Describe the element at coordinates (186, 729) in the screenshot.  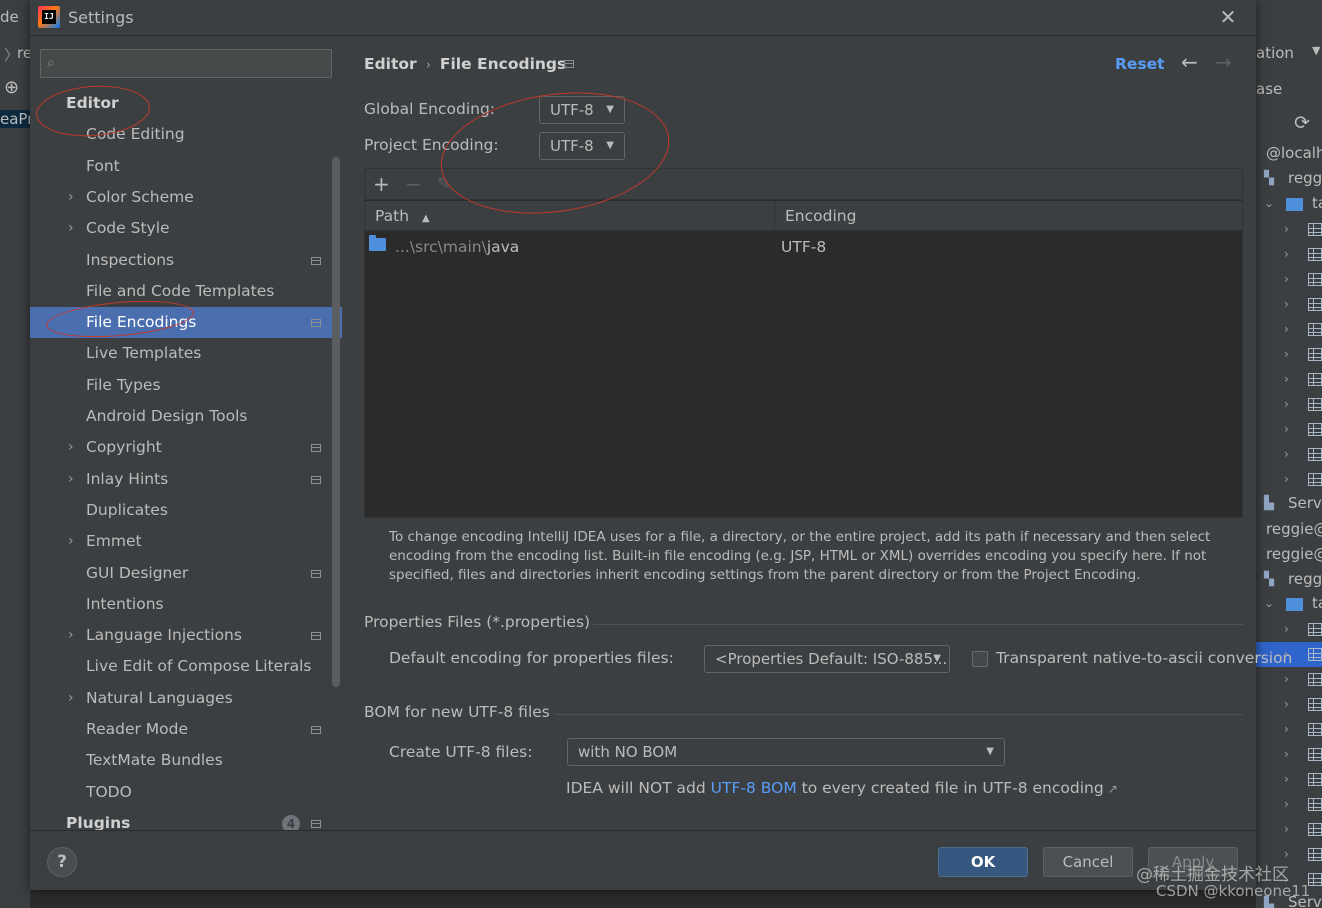
I see `sidebar-item-reader-mode: Reader Mode` at that location.